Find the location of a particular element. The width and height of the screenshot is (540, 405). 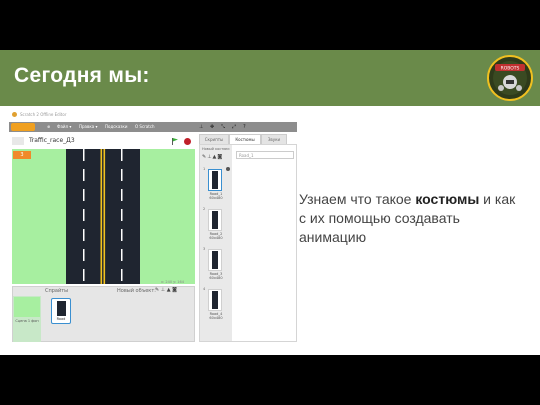

window-titlebar: Scratch 2 Offline Editor is located at coordinates (153, 115).